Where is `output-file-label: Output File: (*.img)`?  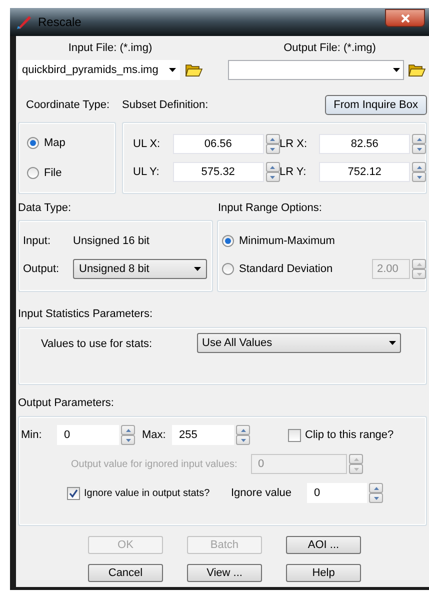 output-file-label: Output File: (*.img) is located at coordinates (330, 48).